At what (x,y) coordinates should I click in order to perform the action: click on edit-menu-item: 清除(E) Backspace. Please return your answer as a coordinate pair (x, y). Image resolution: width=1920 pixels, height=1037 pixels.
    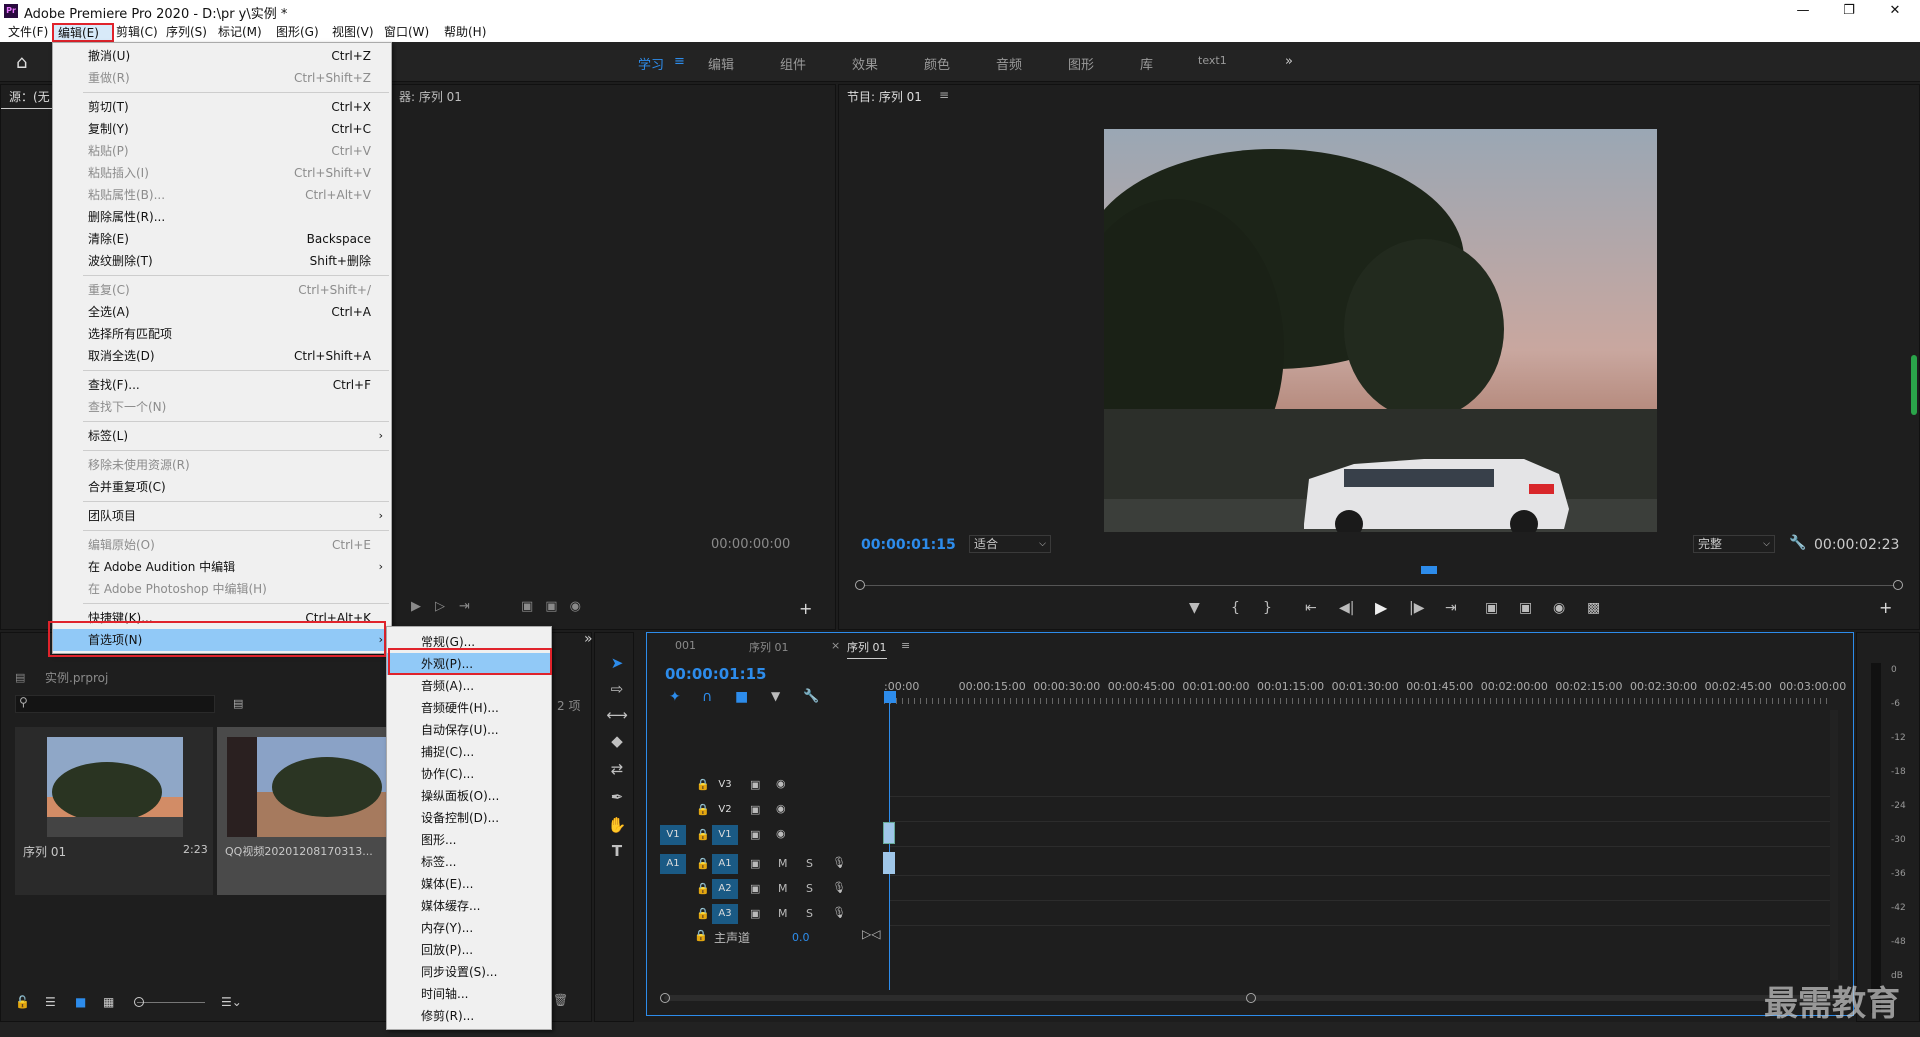
    Looking at the image, I should click on (222, 239).